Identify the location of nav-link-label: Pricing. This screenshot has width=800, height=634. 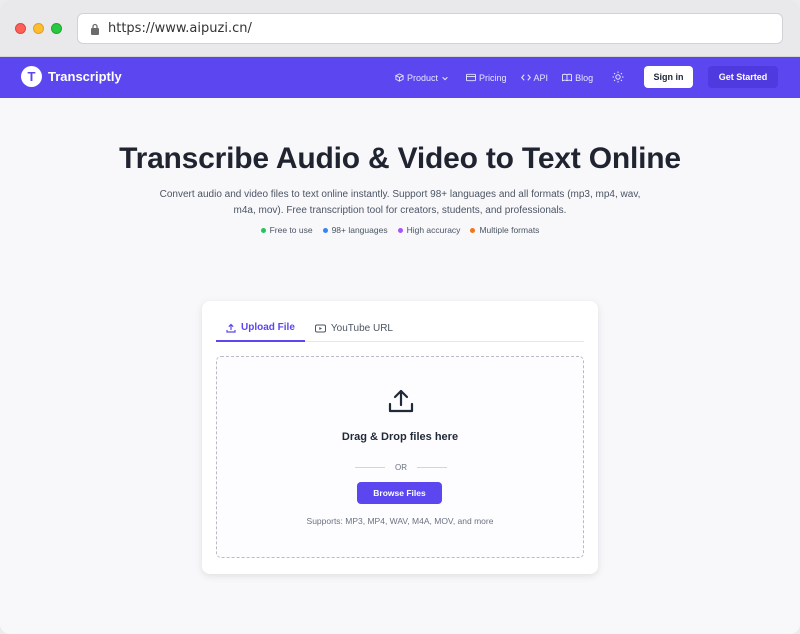
(493, 77).